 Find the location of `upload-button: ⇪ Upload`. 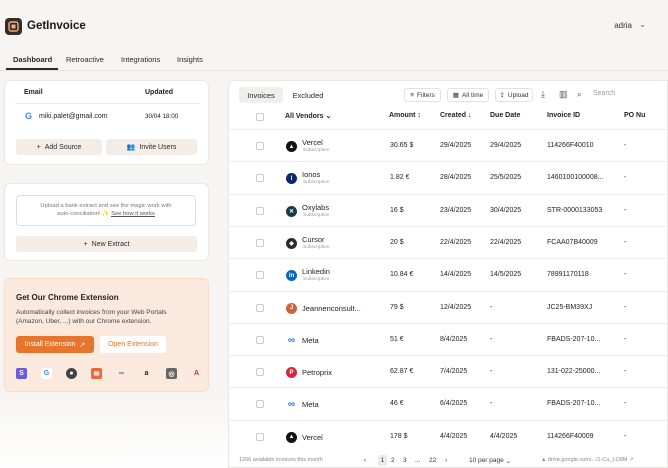

upload-button: ⇪ Upload is located at coordinates (514, 95).